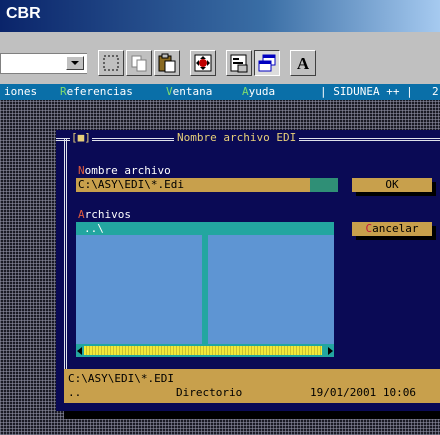 The image size is (440, 435). I want to click on move-arrows-icon, so click(203, 63).